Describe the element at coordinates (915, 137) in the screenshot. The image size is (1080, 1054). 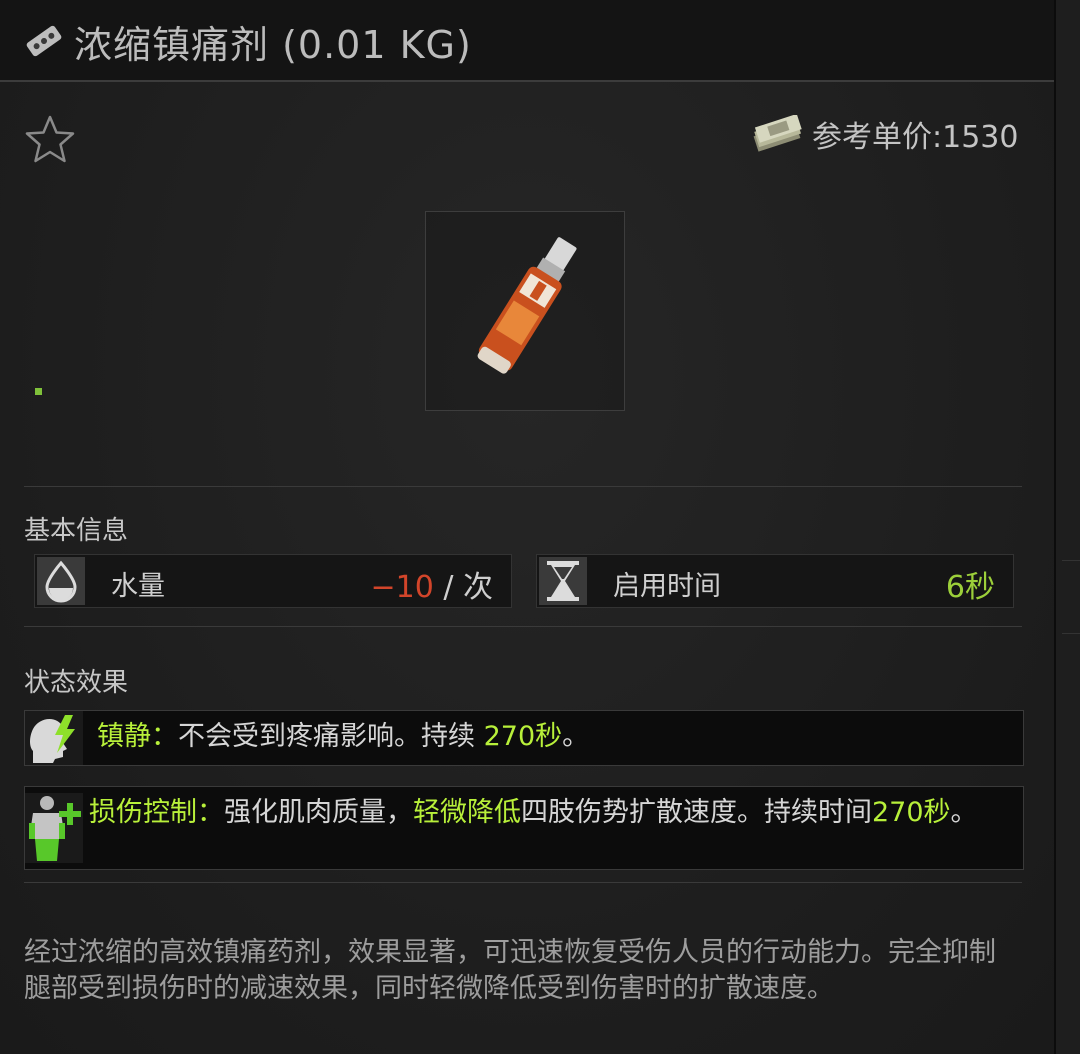
I see `reference-price: 参考单价:1530` at that location.